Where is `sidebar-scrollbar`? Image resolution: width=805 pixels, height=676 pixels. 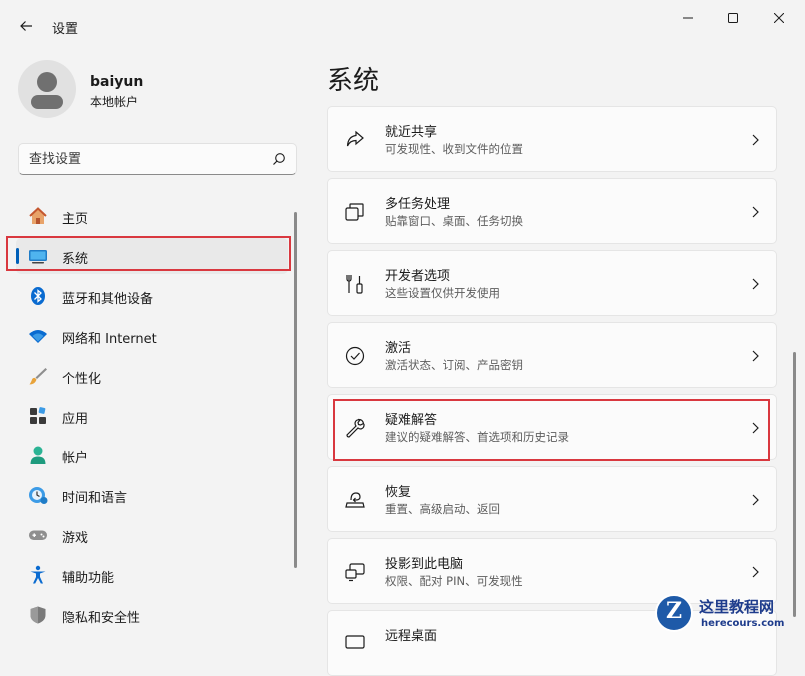 sidebar-scrollbar is located at coordinates (295, 390).